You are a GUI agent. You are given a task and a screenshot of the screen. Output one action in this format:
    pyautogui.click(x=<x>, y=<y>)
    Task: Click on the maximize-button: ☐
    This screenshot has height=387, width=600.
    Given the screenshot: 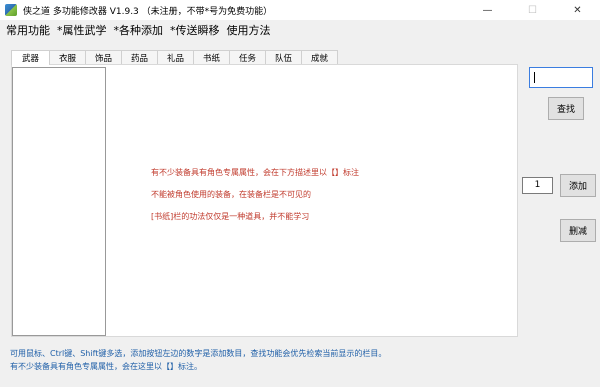 What is the action you would take?
    pyautogui.click(x=532, y=10)
    